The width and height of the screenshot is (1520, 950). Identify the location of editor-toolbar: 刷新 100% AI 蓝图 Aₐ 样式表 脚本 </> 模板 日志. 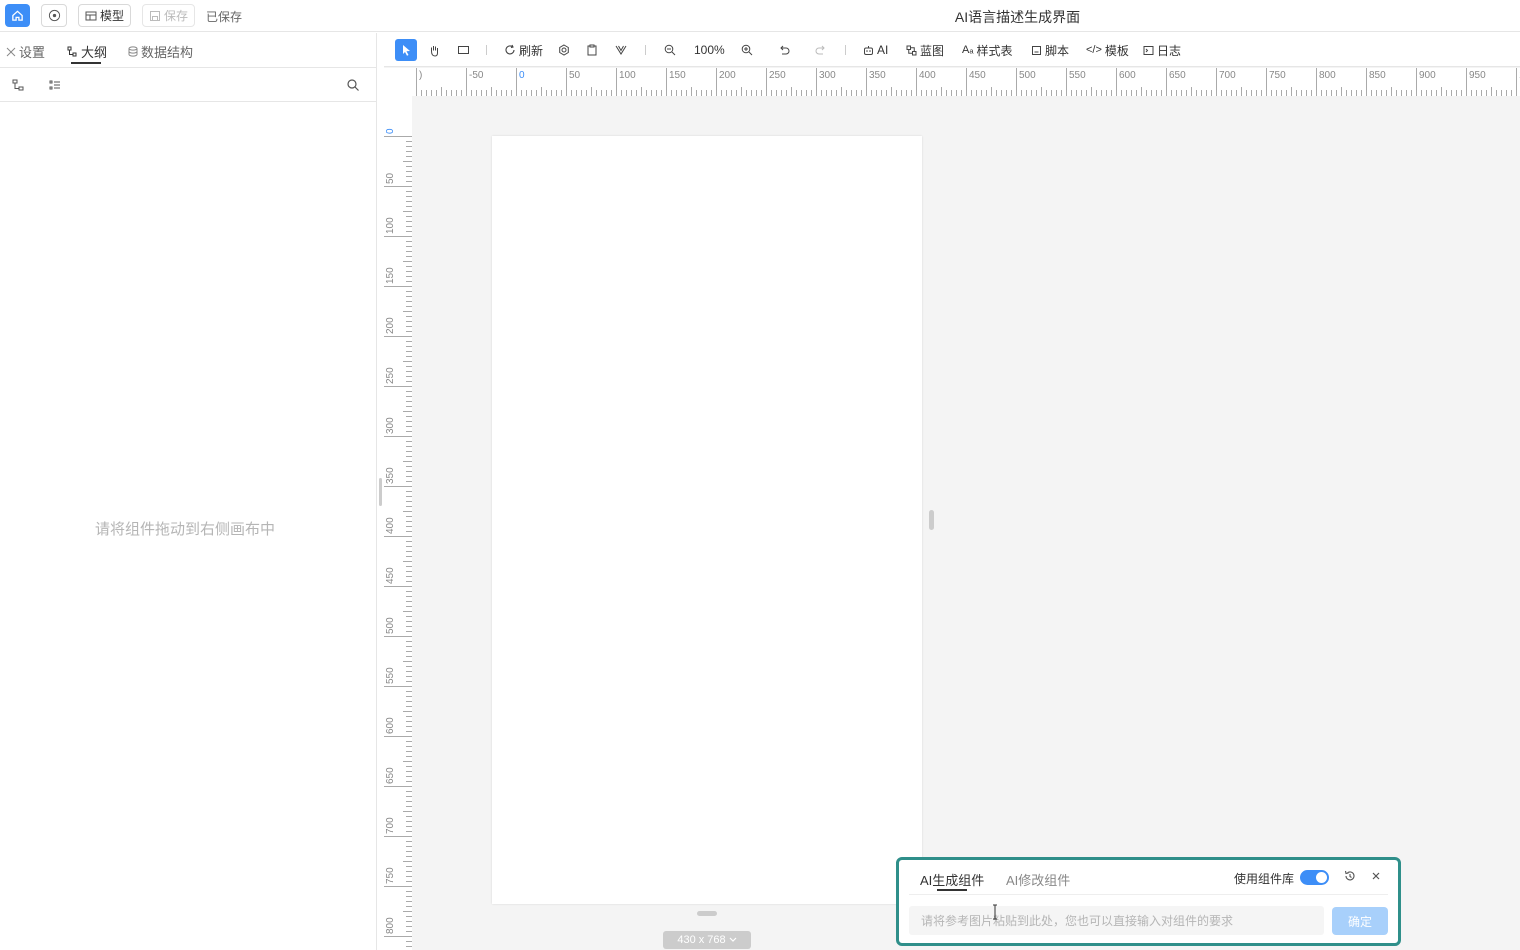
(952, 50).